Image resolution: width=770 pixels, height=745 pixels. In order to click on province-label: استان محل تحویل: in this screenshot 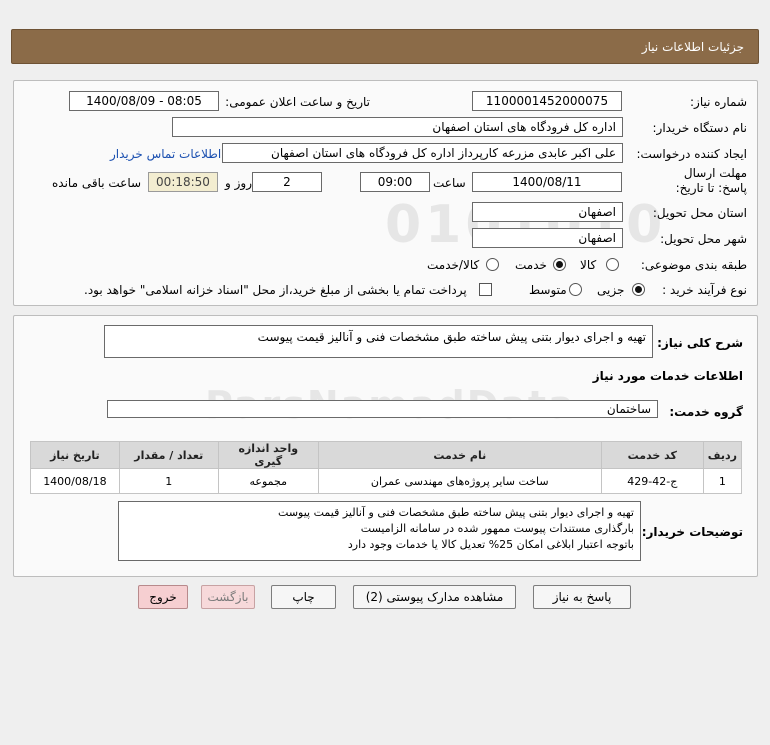, I will do `click(699, 213)`.